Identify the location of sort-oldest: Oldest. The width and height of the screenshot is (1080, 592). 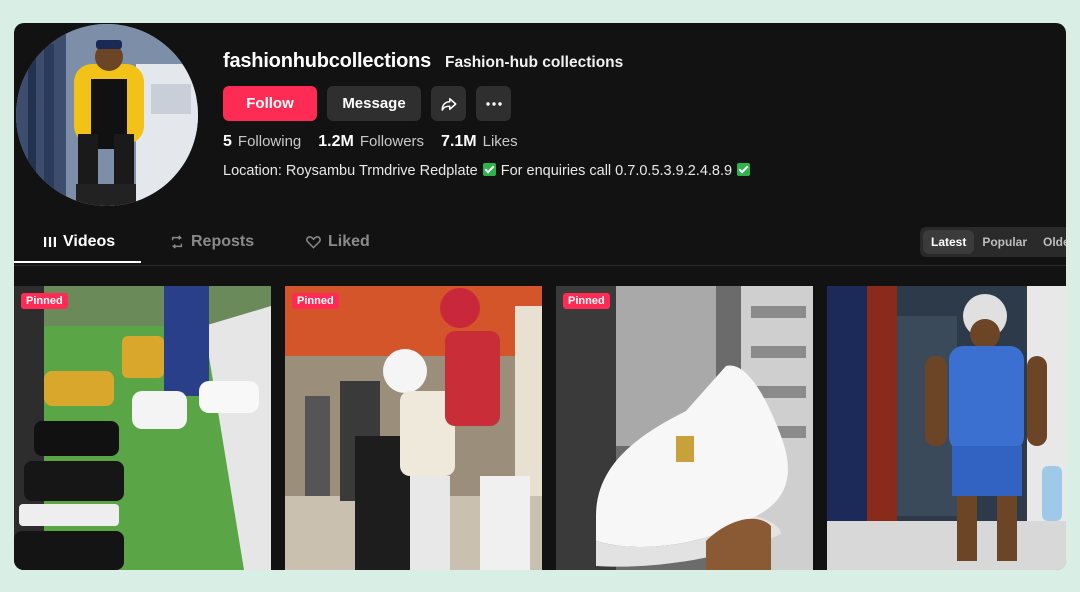
(1050, 242).